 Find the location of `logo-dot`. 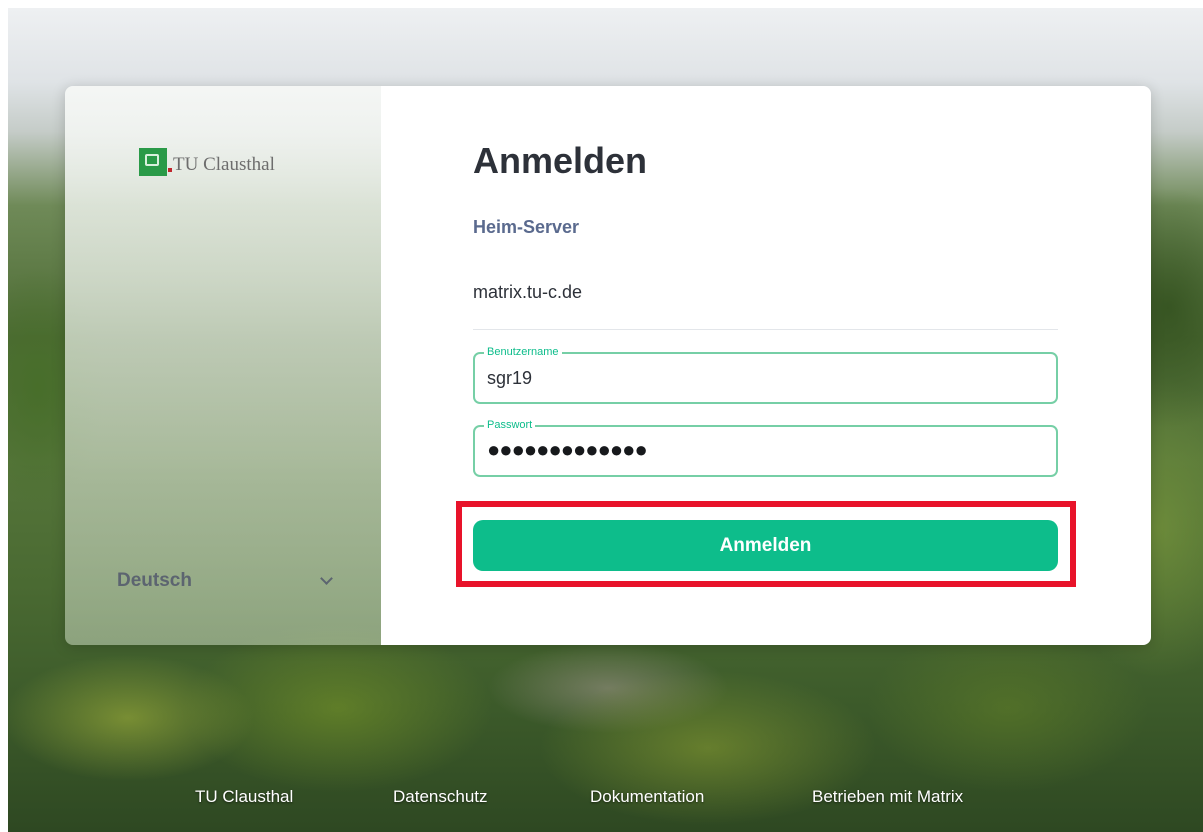

logo-dot is located at coordinates (170, 170).